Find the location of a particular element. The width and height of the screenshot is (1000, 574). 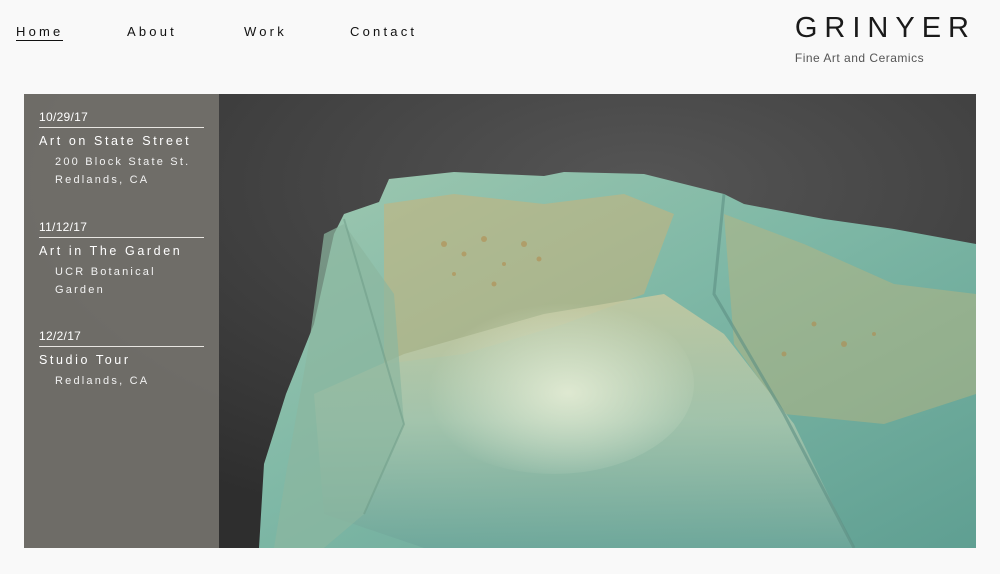

site-logo-text: GRINYER is located at coordinates (885, 28).